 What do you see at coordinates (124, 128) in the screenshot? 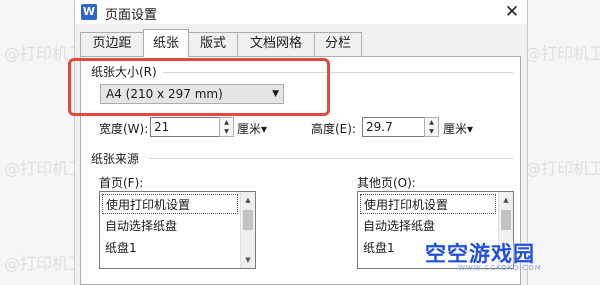
I see `width-label: 宽度(W):` at bounding box center [124, 128].